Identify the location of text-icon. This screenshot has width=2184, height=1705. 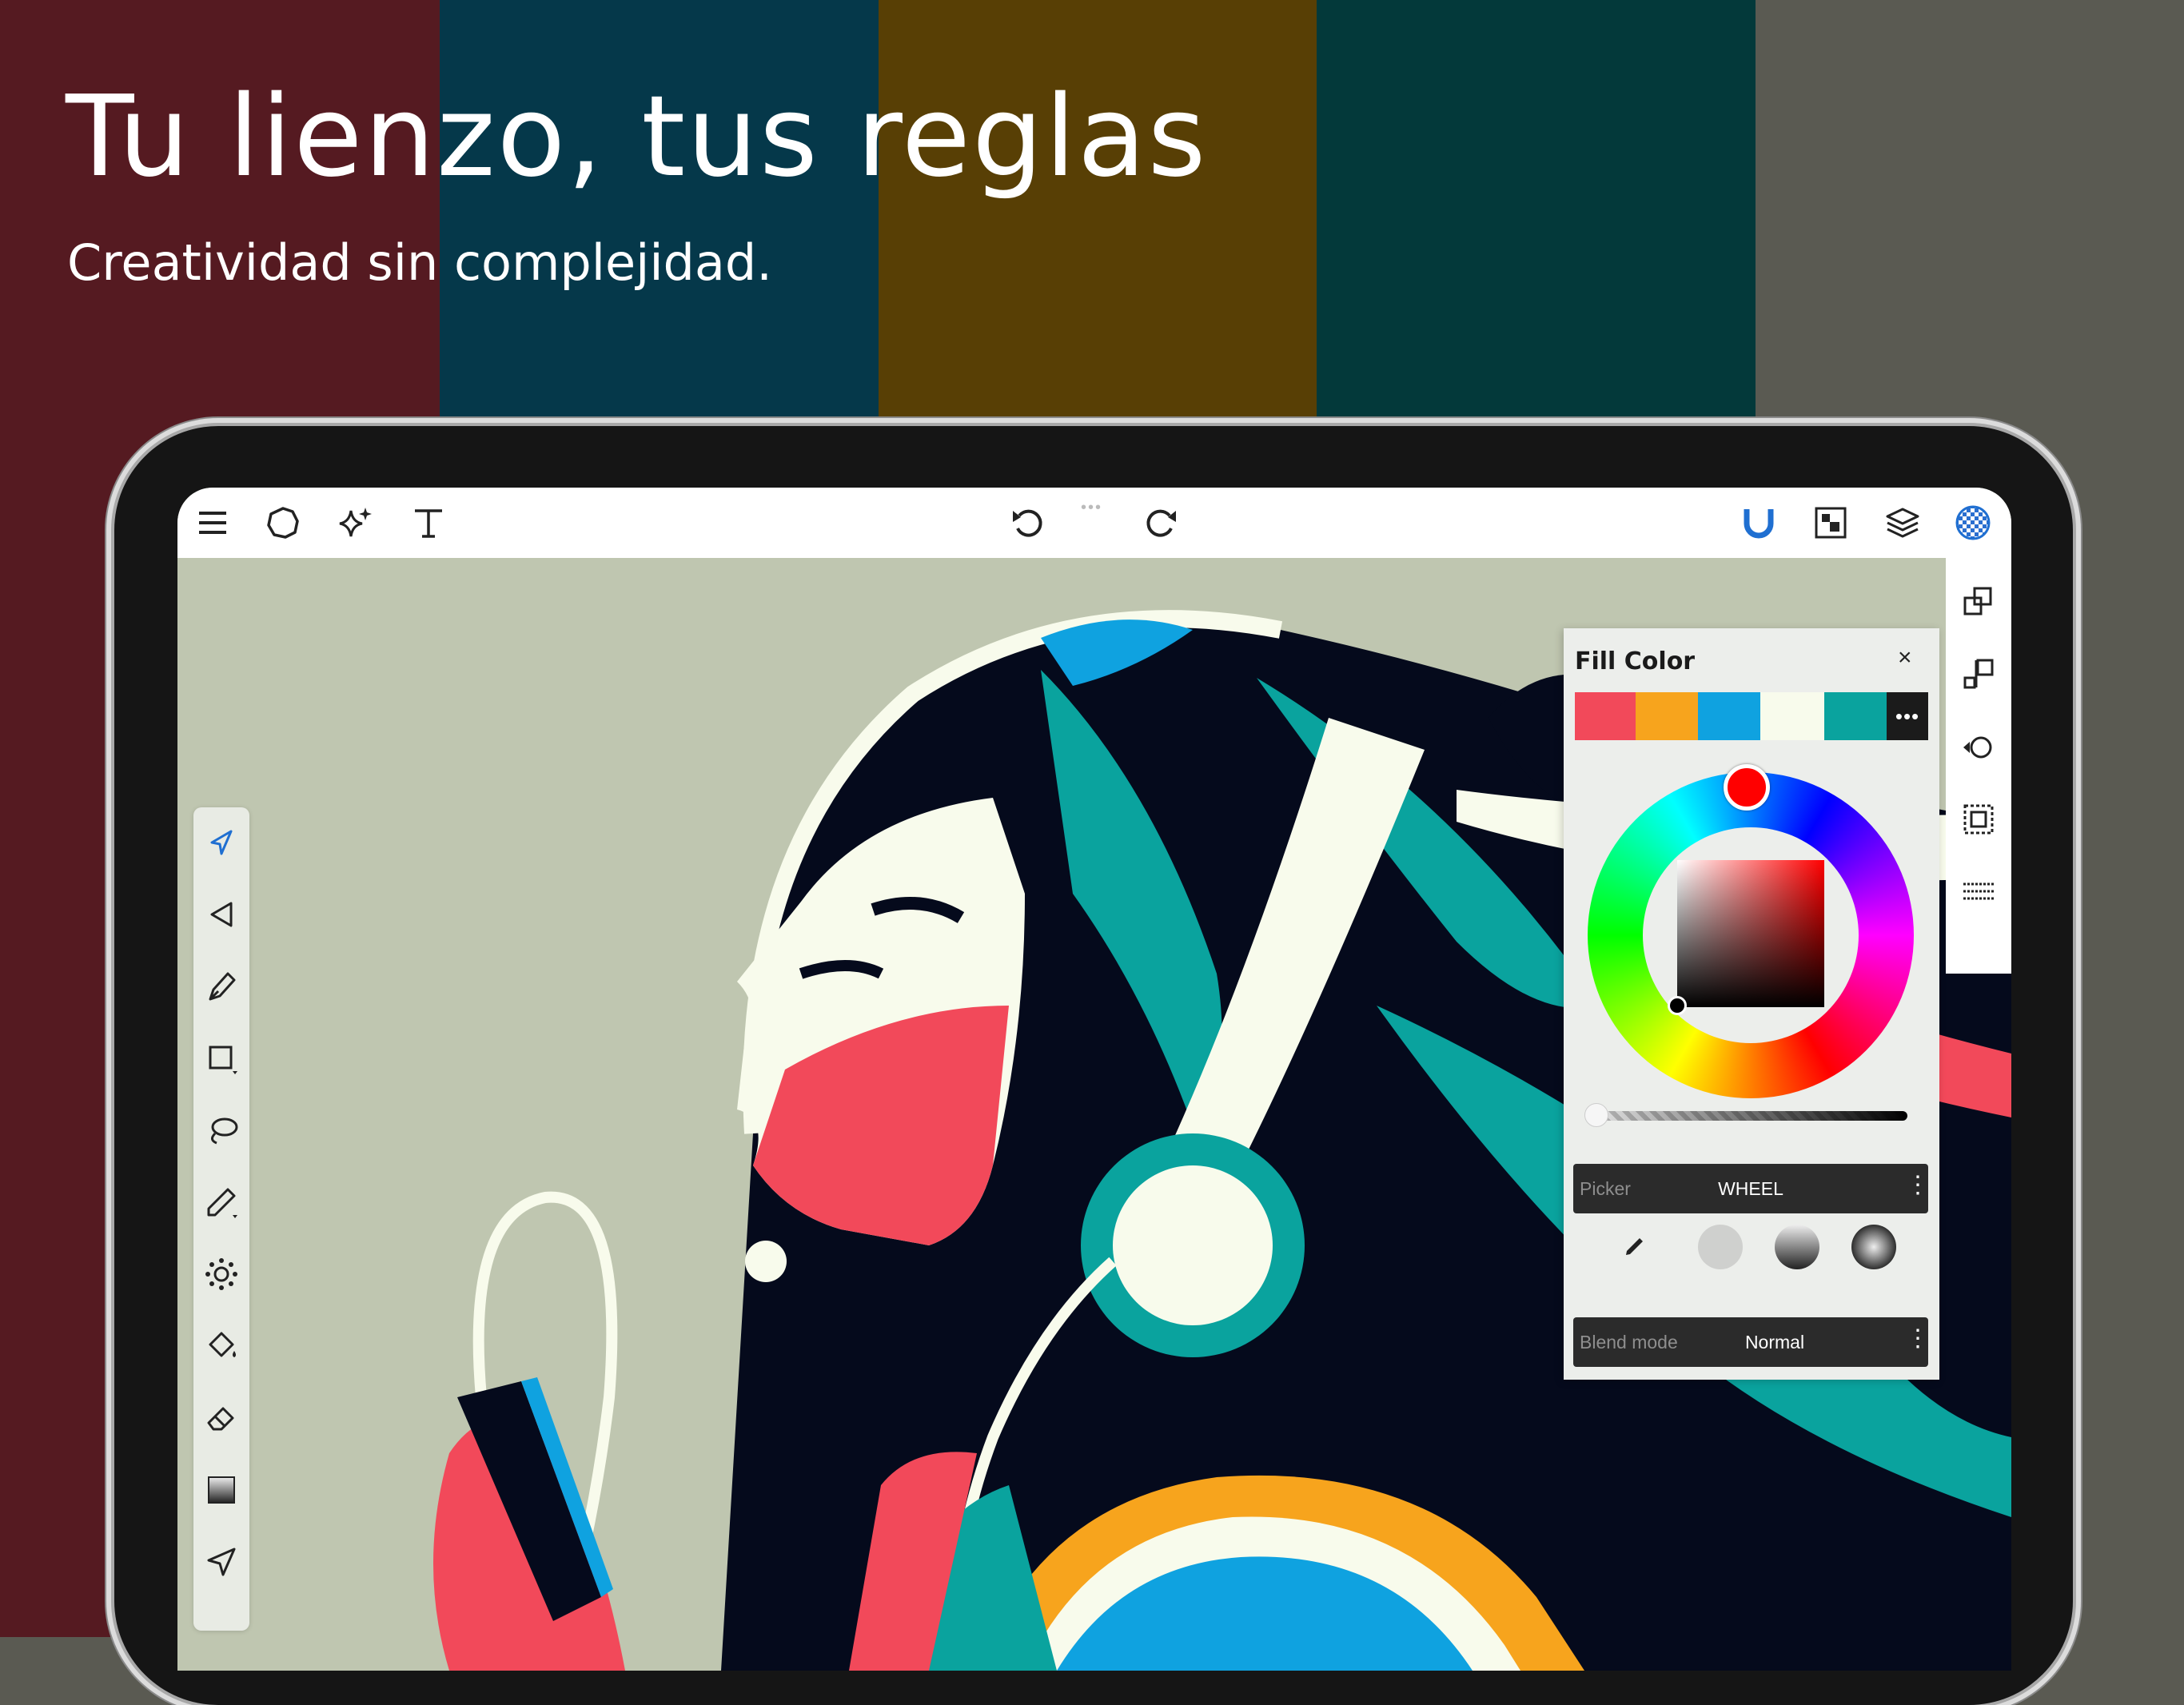
(428, 523).